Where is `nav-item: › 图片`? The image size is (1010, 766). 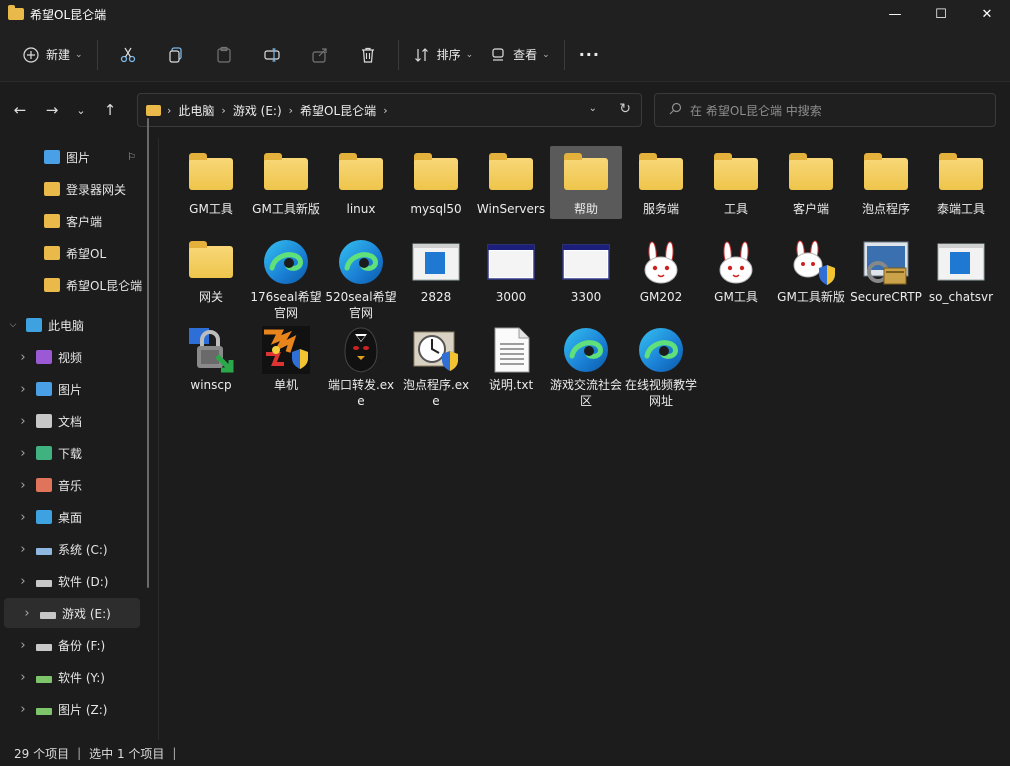
nav-item: › 图片 is located at coordinates (75, 389).